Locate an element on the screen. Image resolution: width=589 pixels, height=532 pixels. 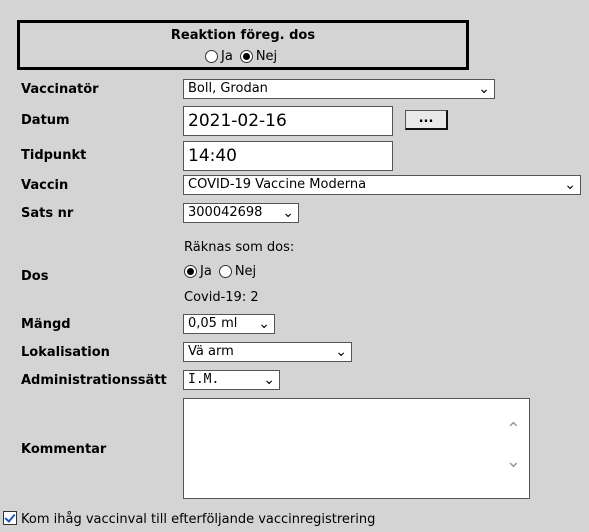
reaction-ja-radio is located at coordinates (211, 56).